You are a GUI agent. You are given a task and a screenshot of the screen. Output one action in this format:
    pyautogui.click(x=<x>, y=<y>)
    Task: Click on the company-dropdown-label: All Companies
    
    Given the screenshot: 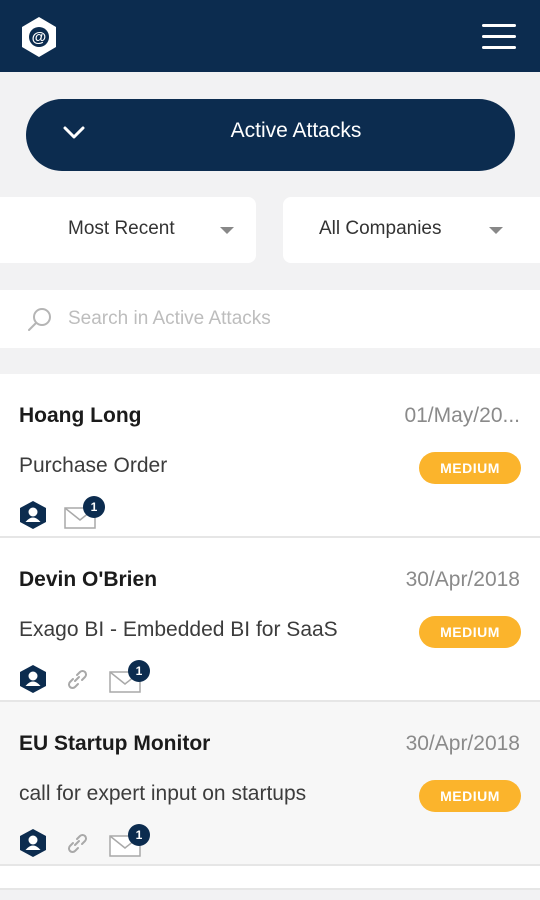 What is the action you would take?
    pyautogui.click(x=380, y=228)
    